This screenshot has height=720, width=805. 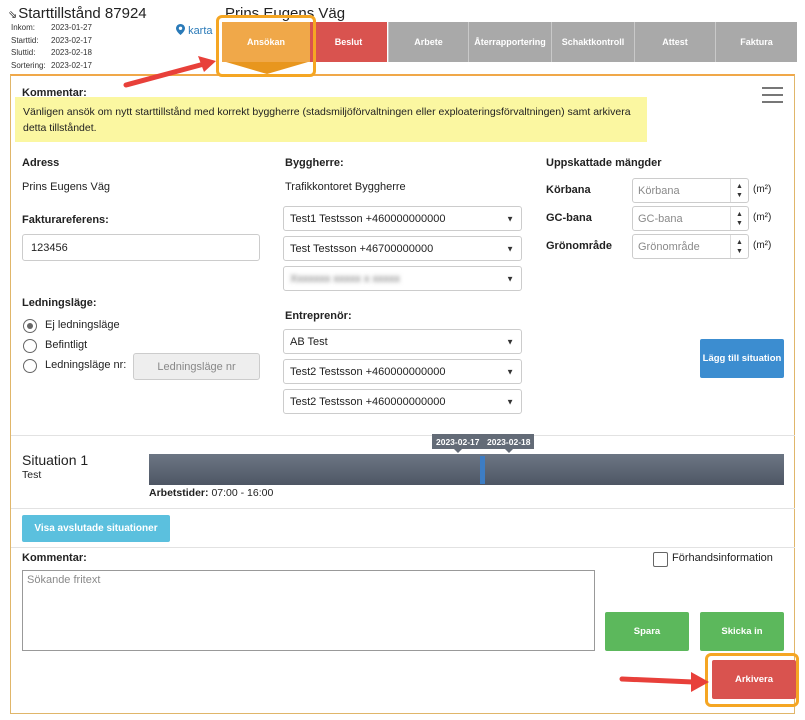 What do you see at coordinates (509, 42) in the screenshot?
I see `tab-aterrapportering: Återrapportering` at bounding box center [509, 42].